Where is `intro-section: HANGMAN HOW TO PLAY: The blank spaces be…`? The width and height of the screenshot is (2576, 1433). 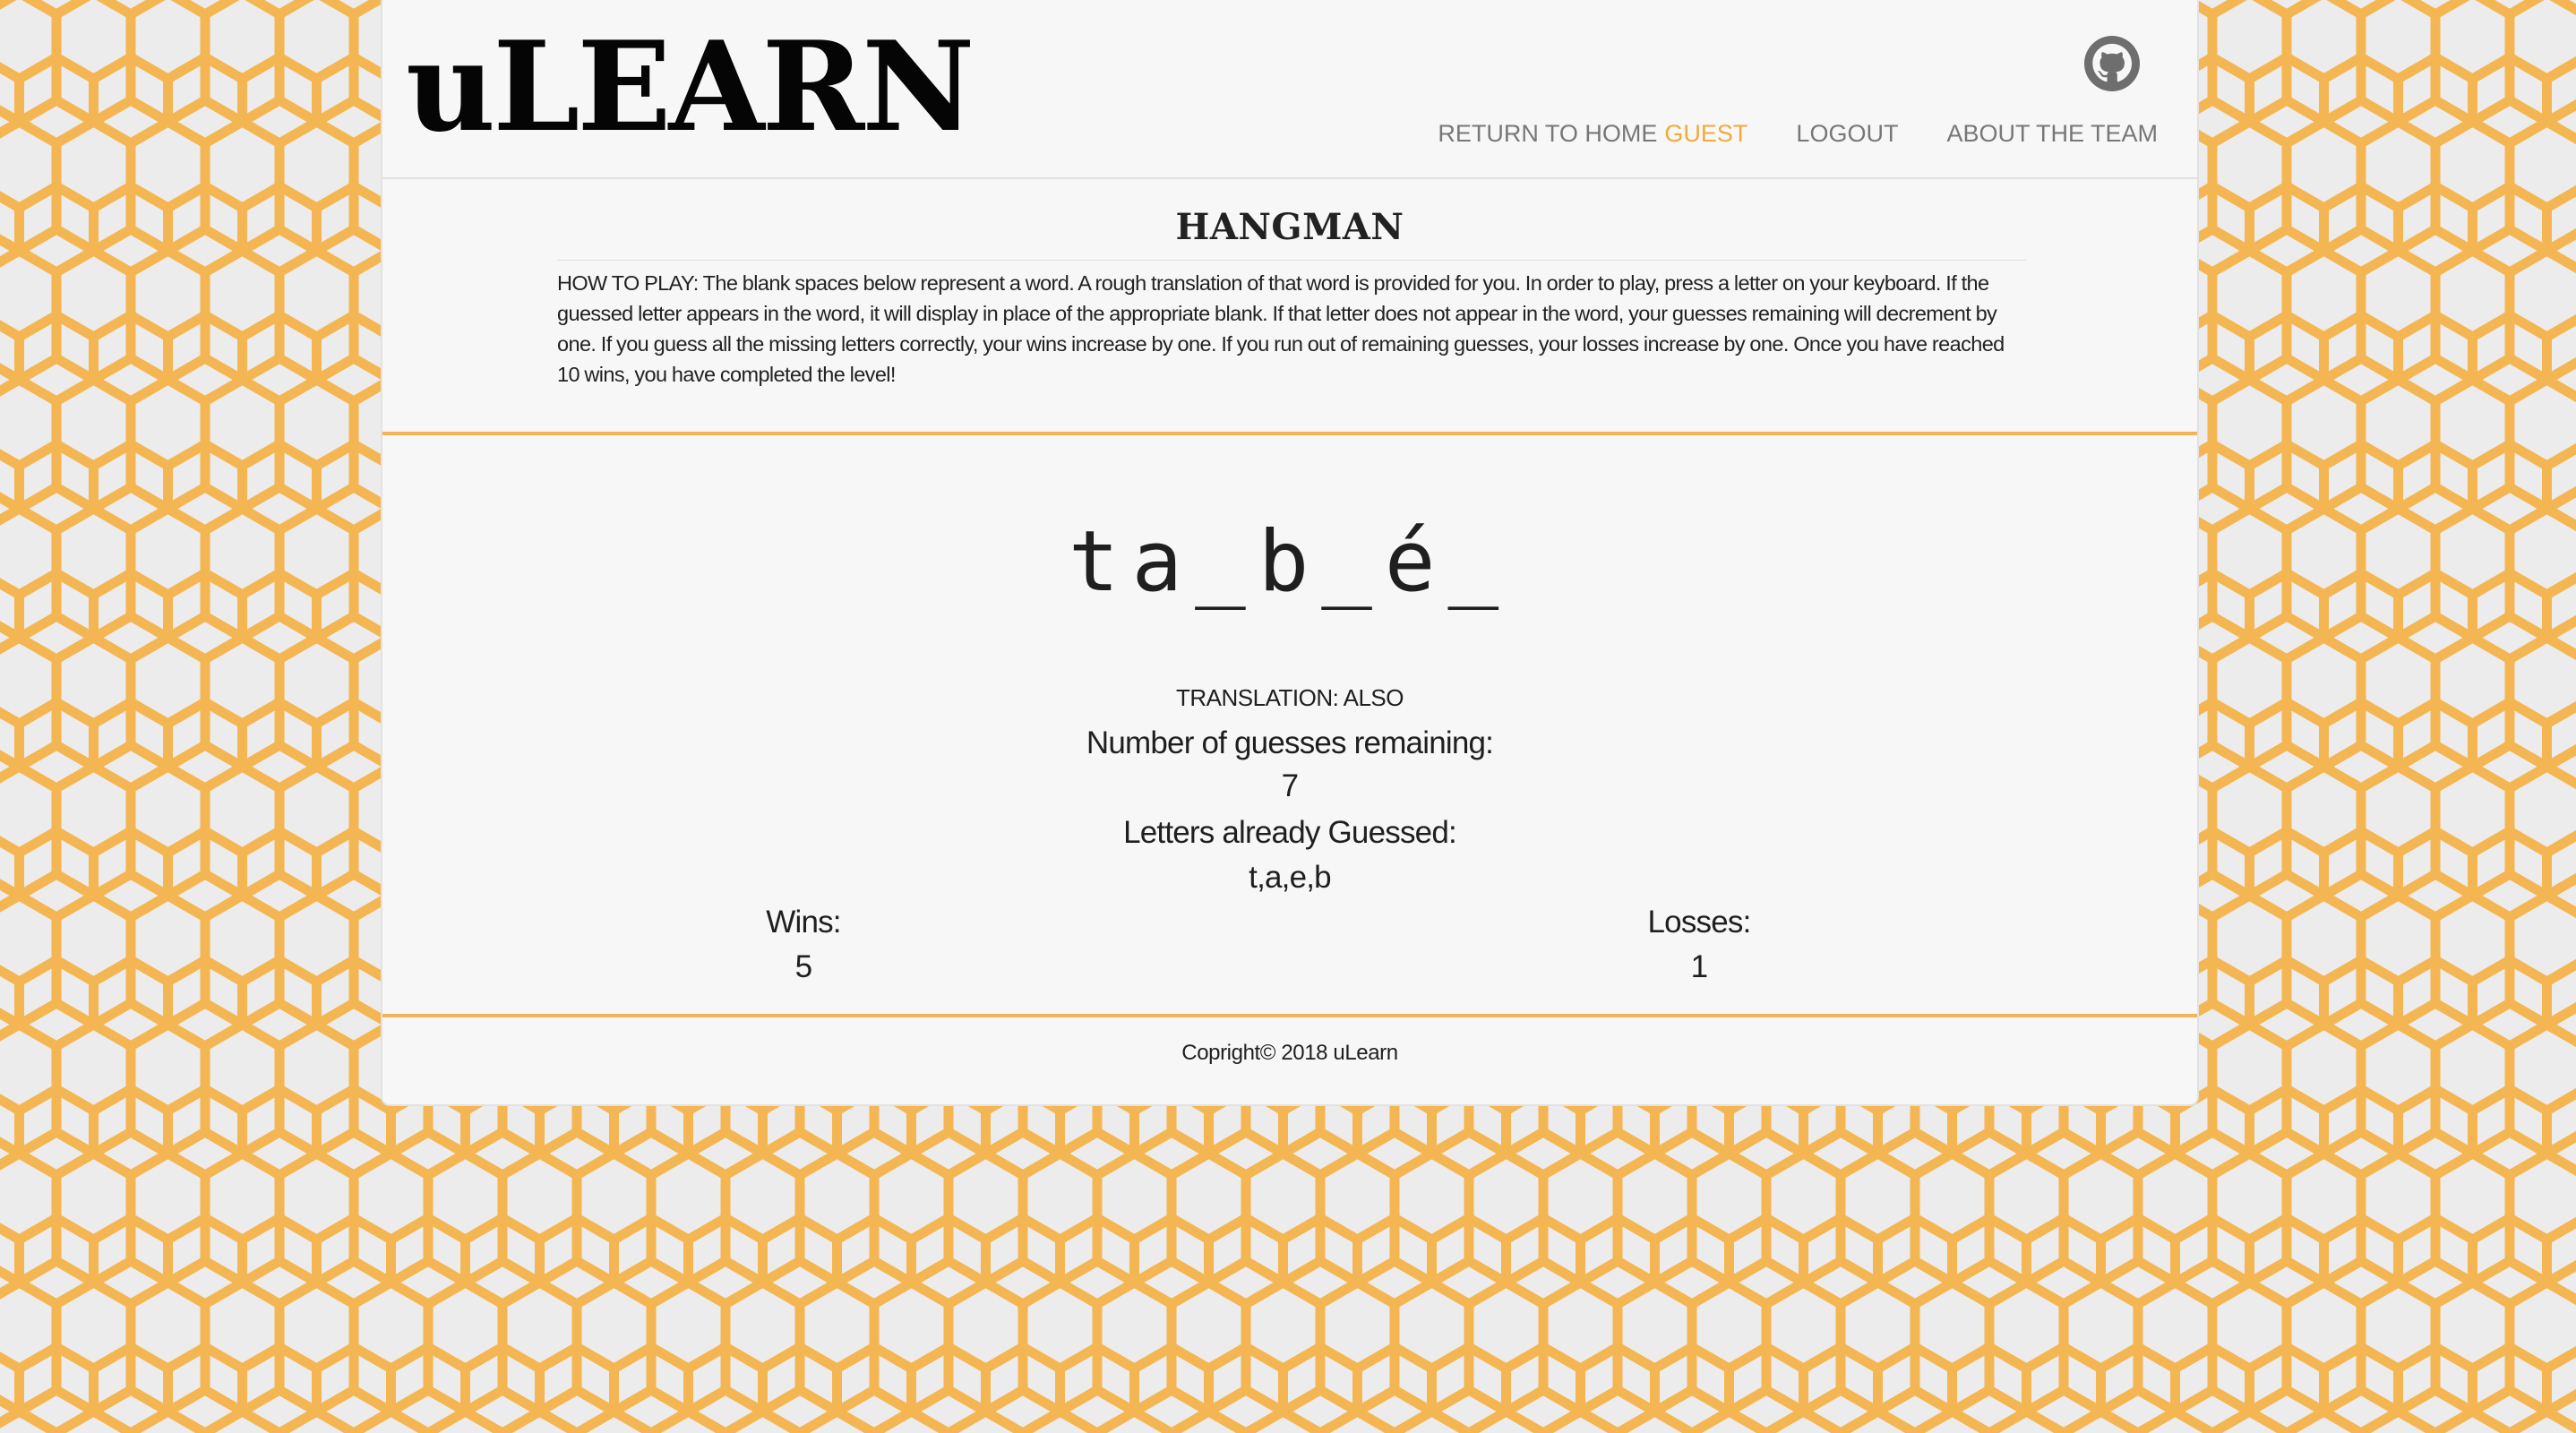 intro-section: HANGMAN HOW TO PLAY: The blank spaces be… is located at coordinates (1289, 307).